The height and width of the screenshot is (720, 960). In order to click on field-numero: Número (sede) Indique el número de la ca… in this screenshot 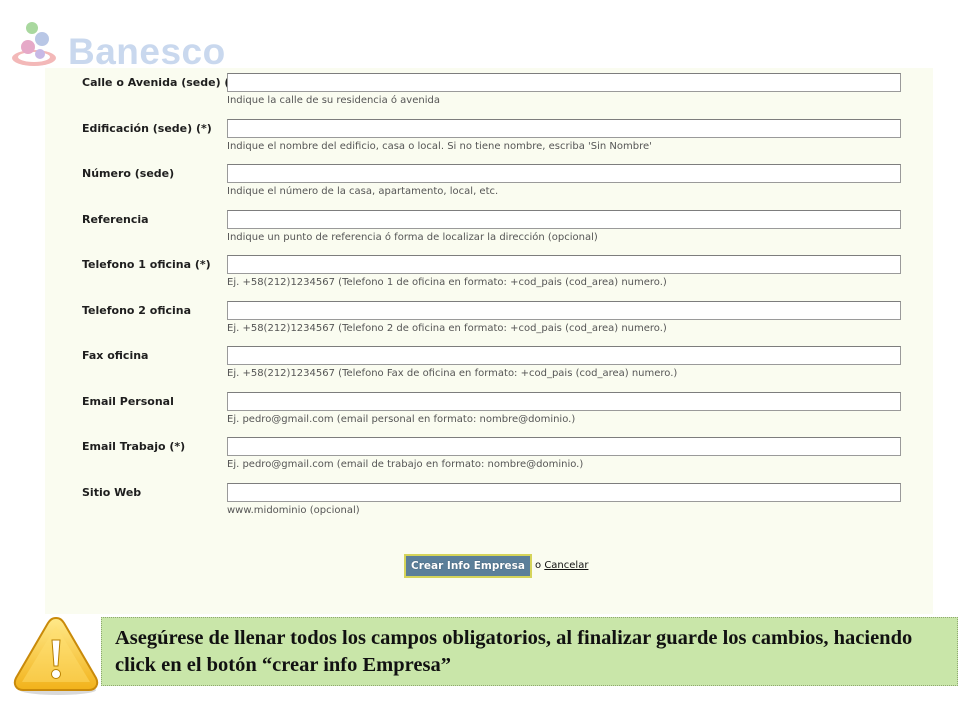, I will do `click(489, 181)`.